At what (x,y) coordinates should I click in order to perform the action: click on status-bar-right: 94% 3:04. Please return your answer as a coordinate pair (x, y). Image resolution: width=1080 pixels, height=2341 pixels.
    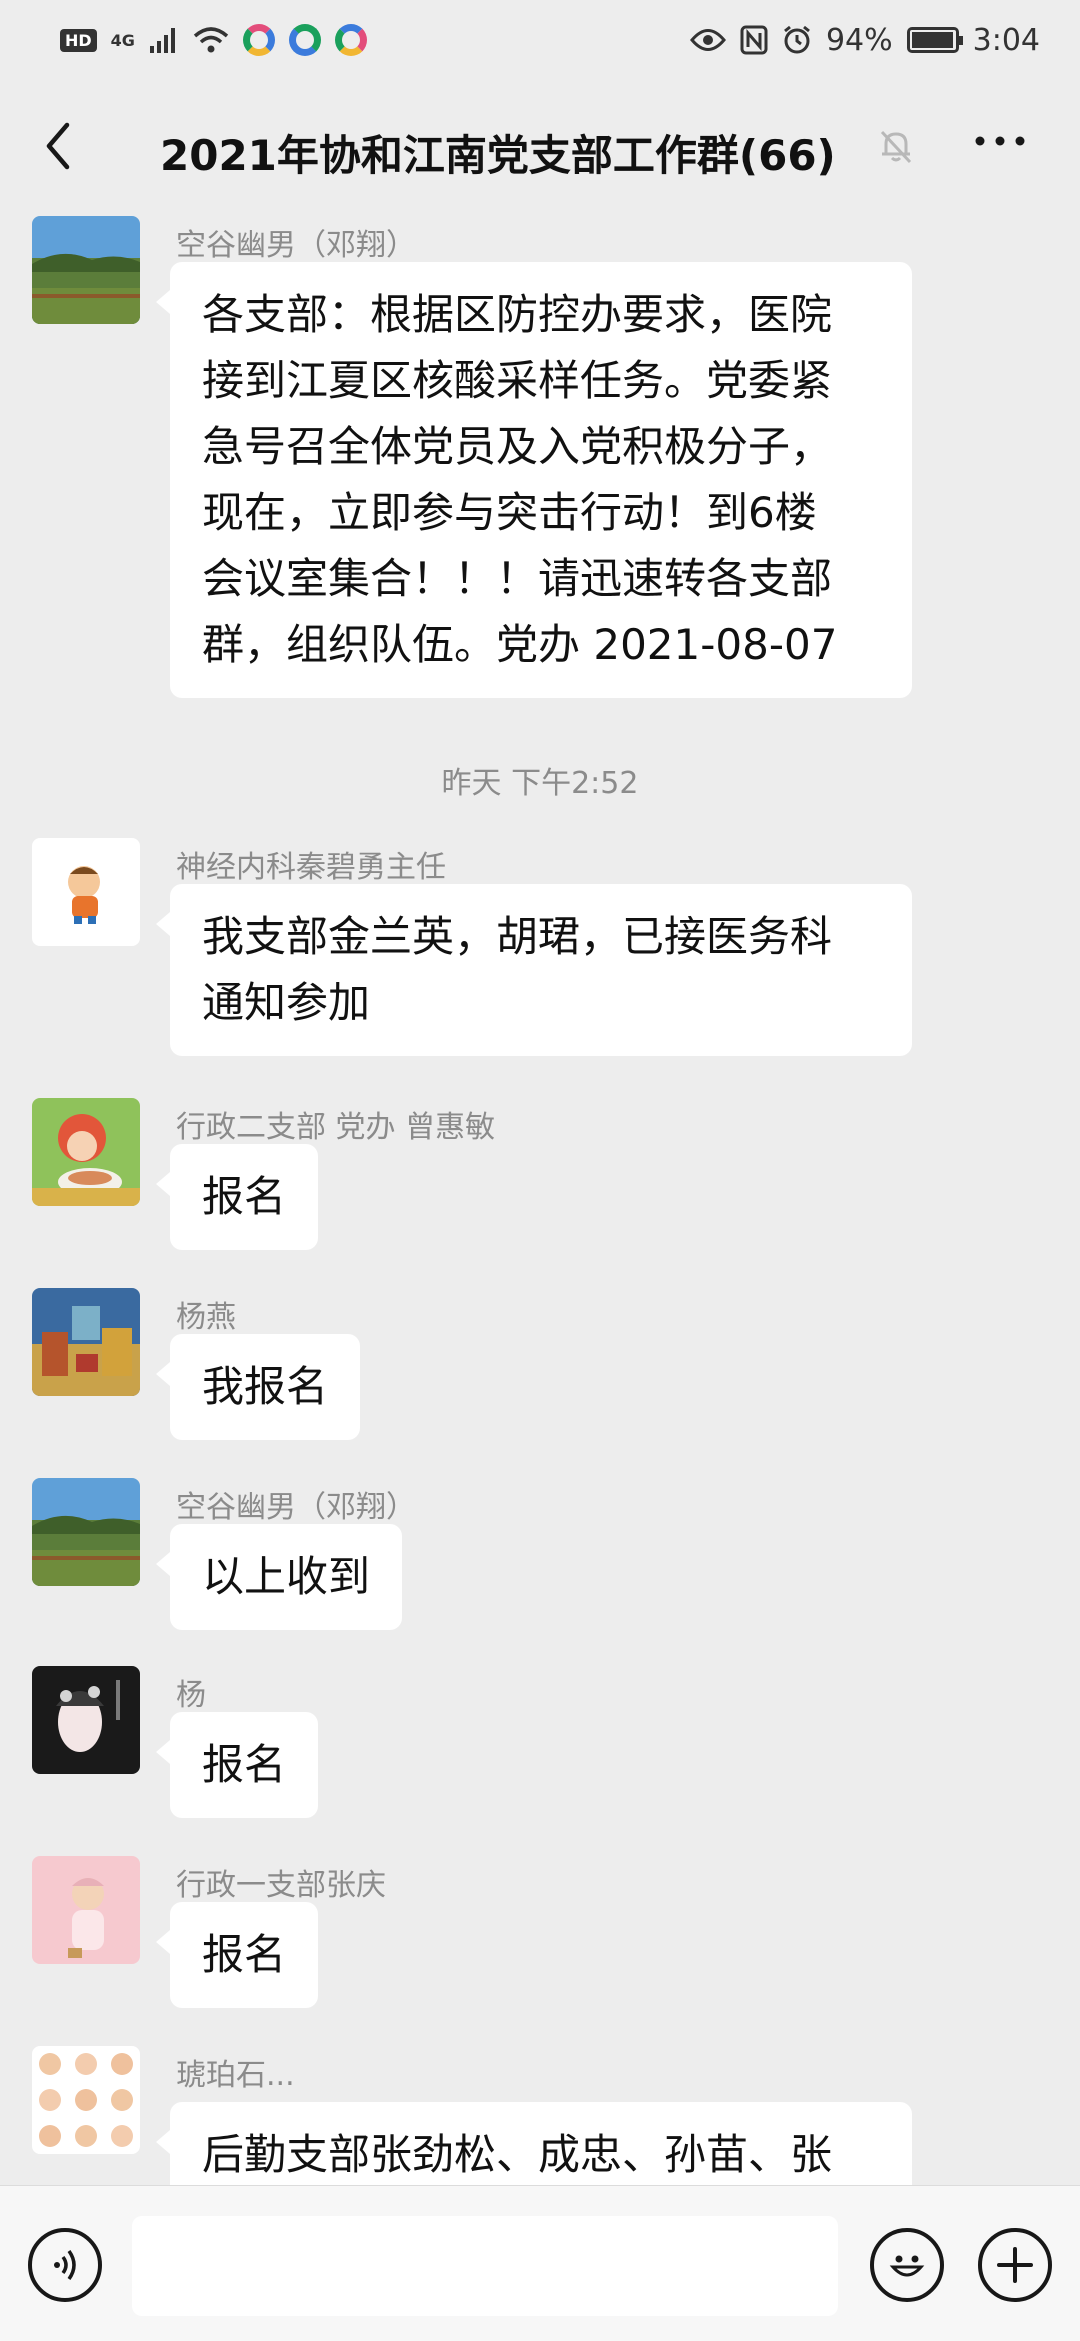
    Looking at the image, I should click on (864, 40).